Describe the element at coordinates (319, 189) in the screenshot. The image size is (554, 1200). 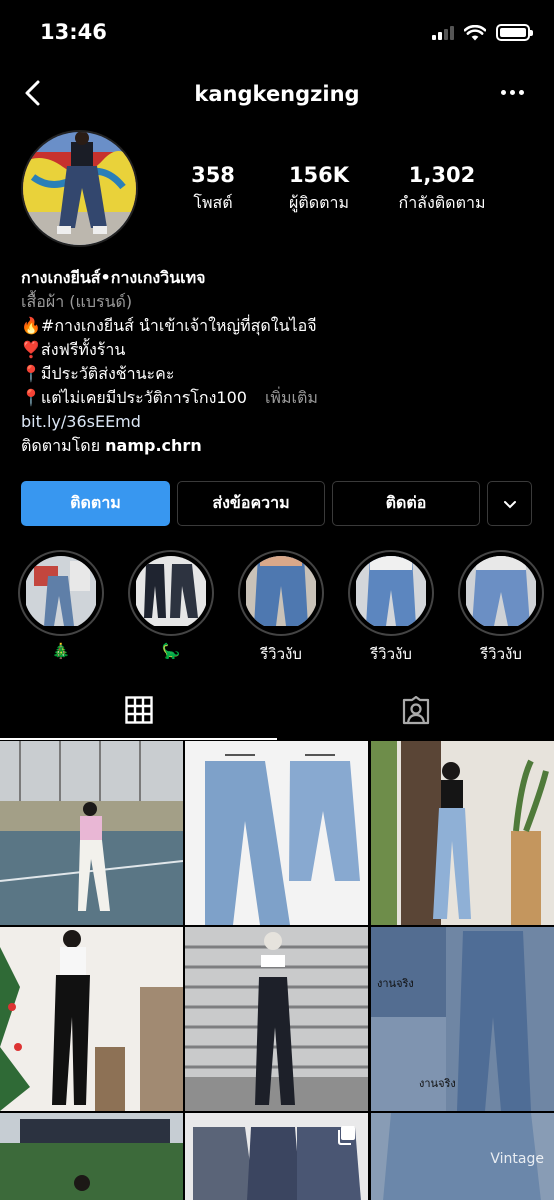
I see `followers-stat: 156K ผู้ติดตาม` at that location.